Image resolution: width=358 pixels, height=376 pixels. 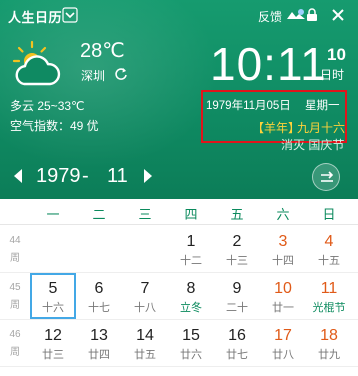 I want to click on lunar-day: 廿五, so click(x=145, y=355).